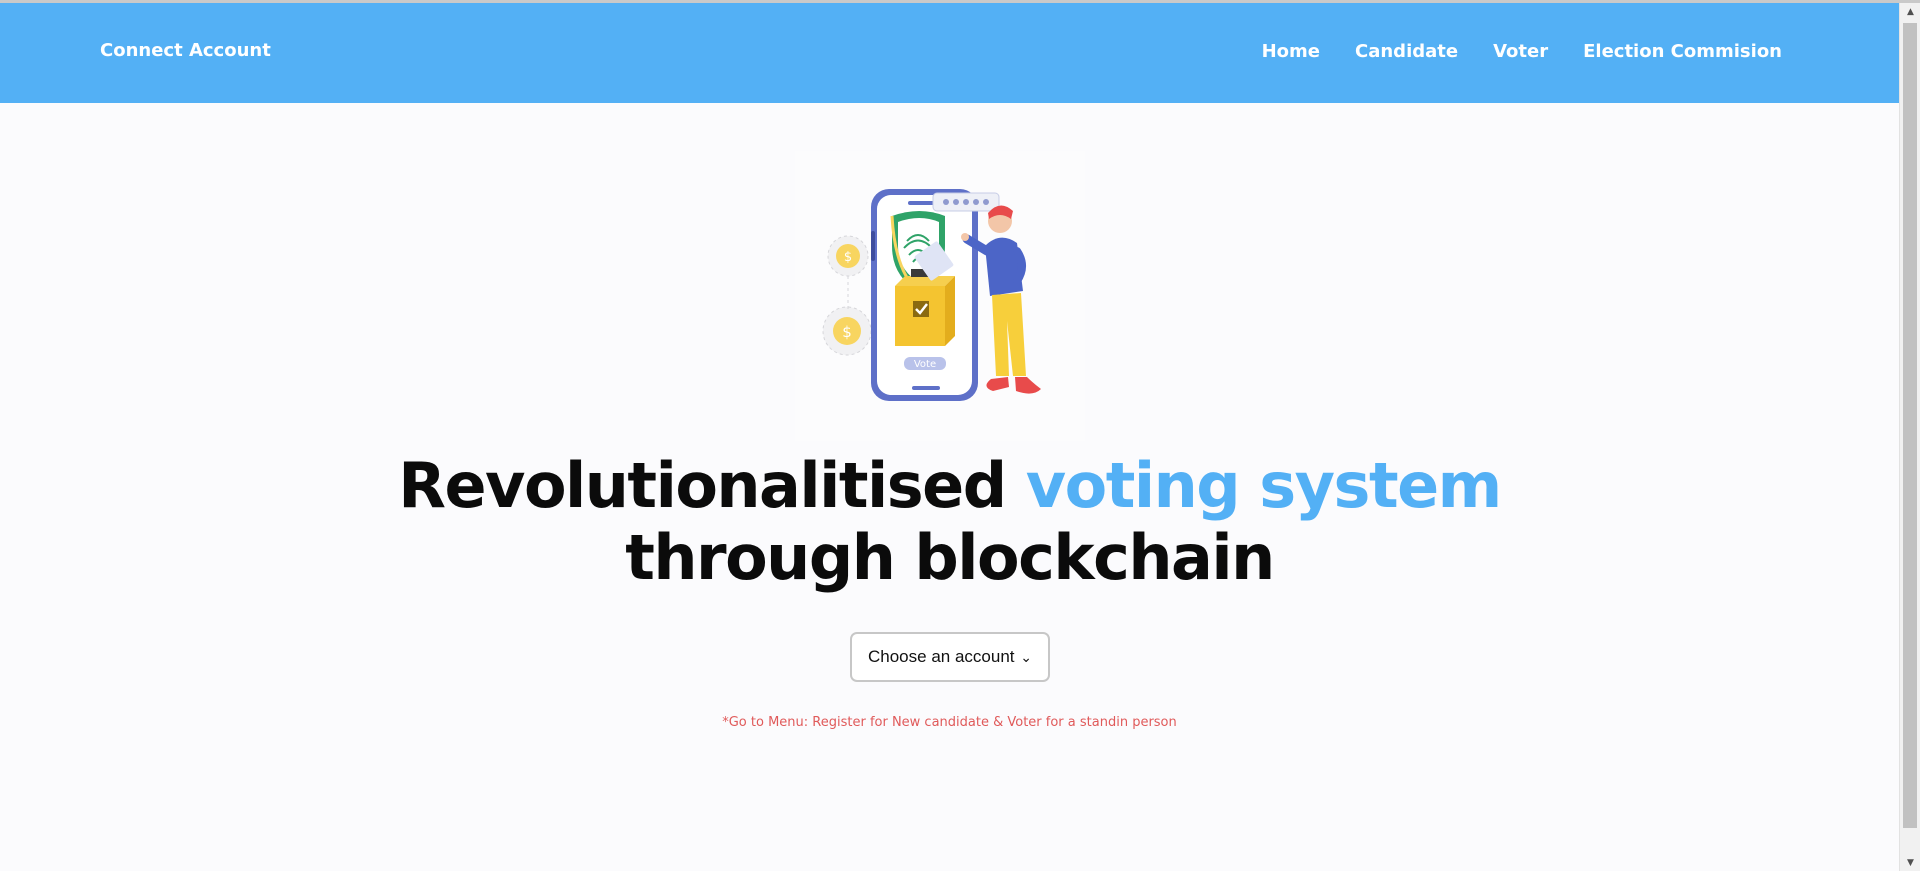  What do you see at coordinates (1910, 11) in the screenshot?
I see `scroll-up-arrow-icon: ▲` at bounding box center [1910, 11].